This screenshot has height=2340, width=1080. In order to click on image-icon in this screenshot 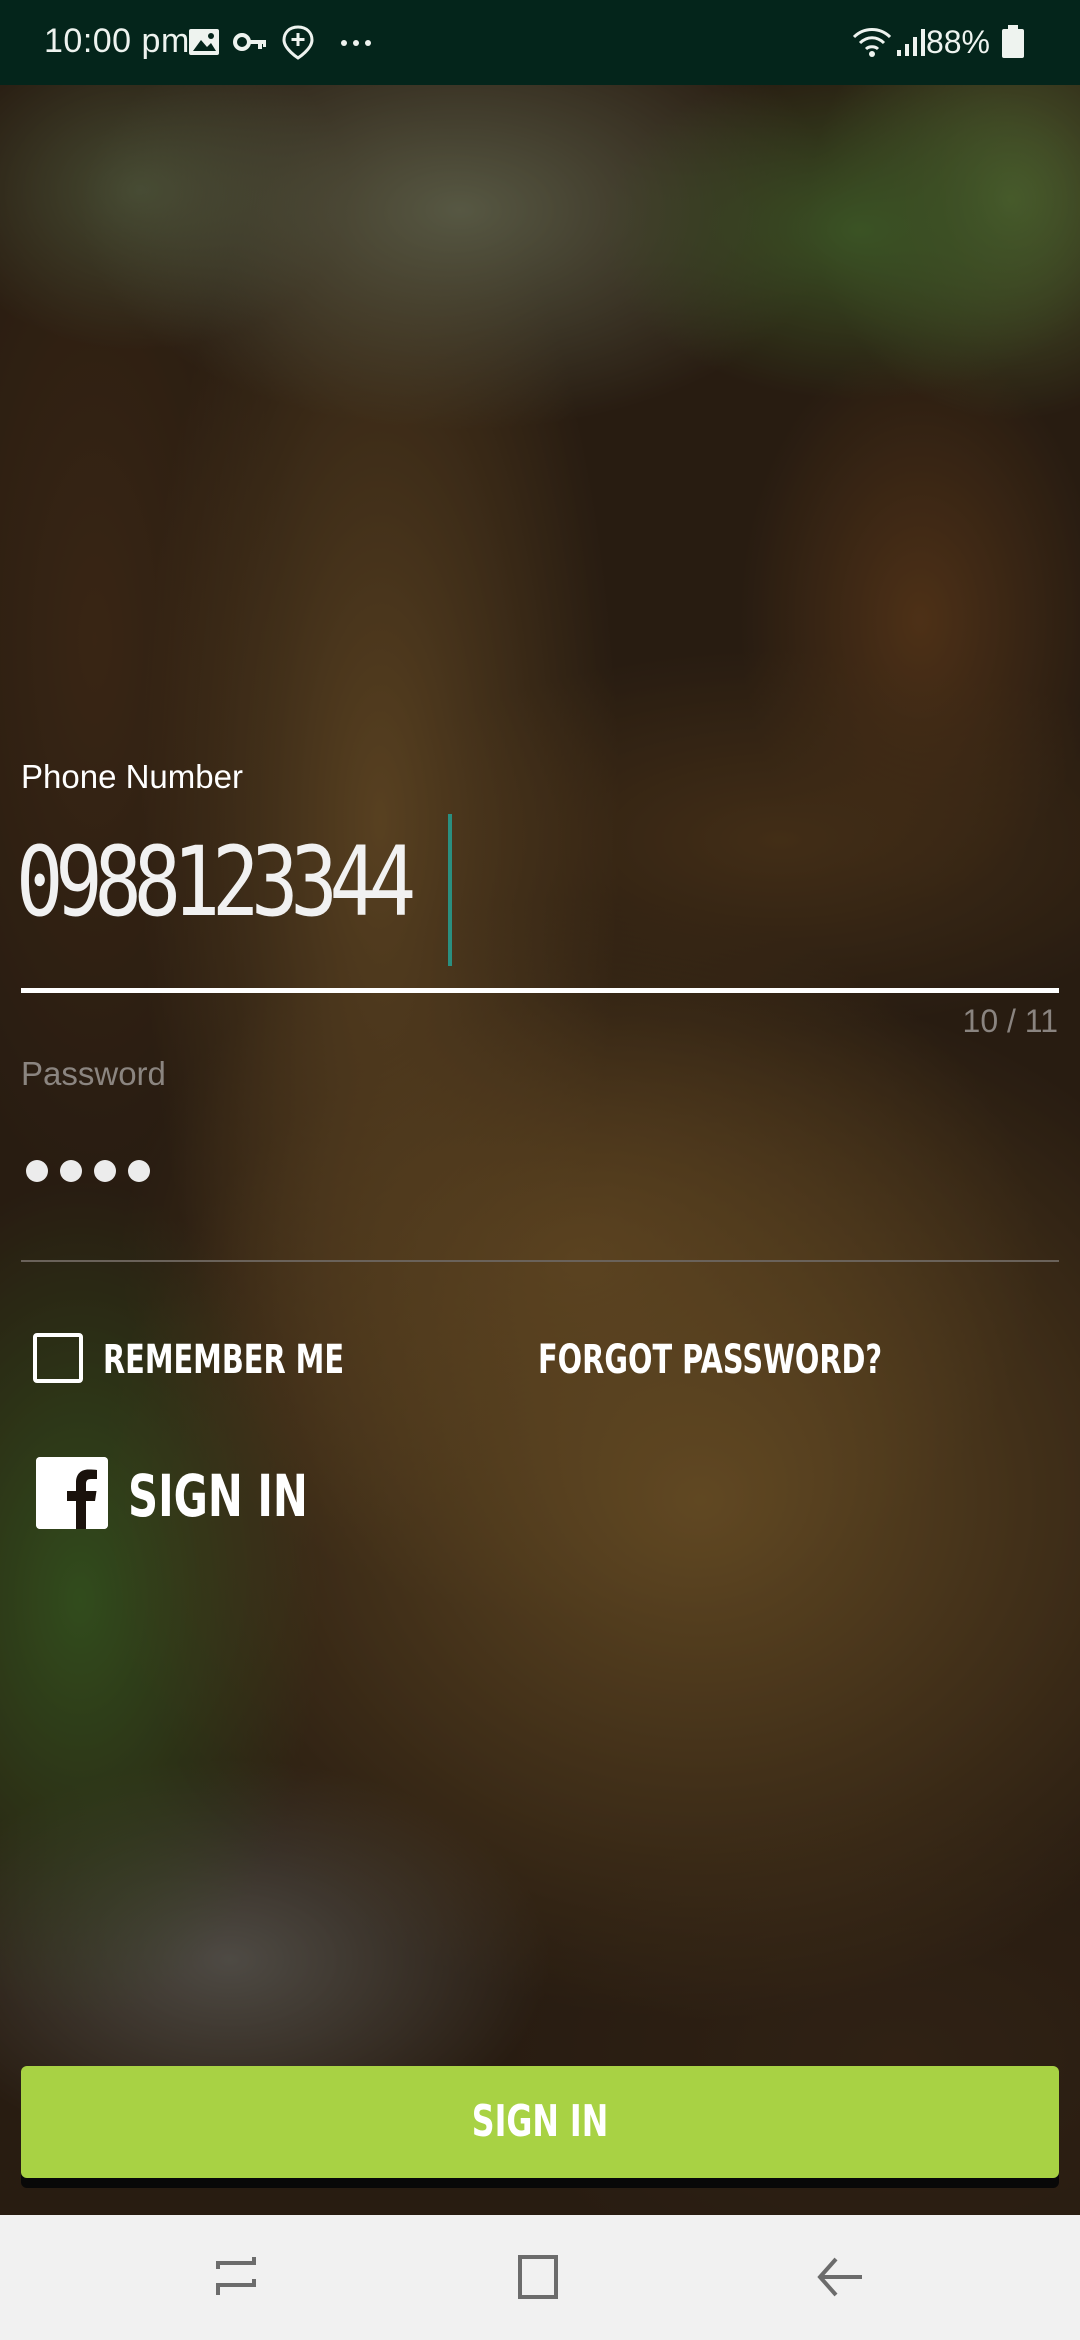, I will do `click(204, 42)`.